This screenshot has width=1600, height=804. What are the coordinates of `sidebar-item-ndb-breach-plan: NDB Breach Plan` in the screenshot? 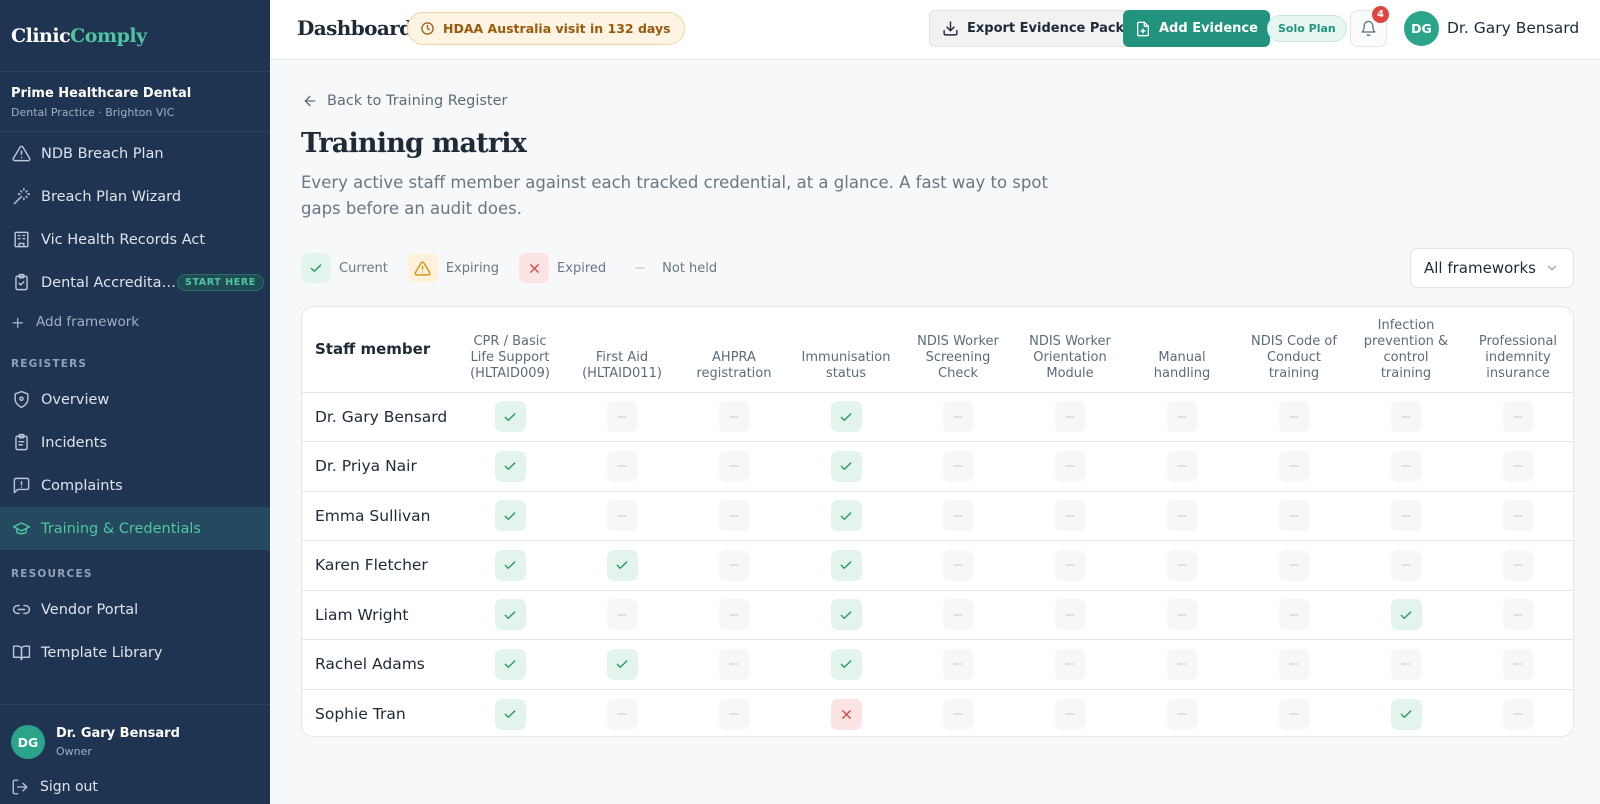 It's located at (135, 153).